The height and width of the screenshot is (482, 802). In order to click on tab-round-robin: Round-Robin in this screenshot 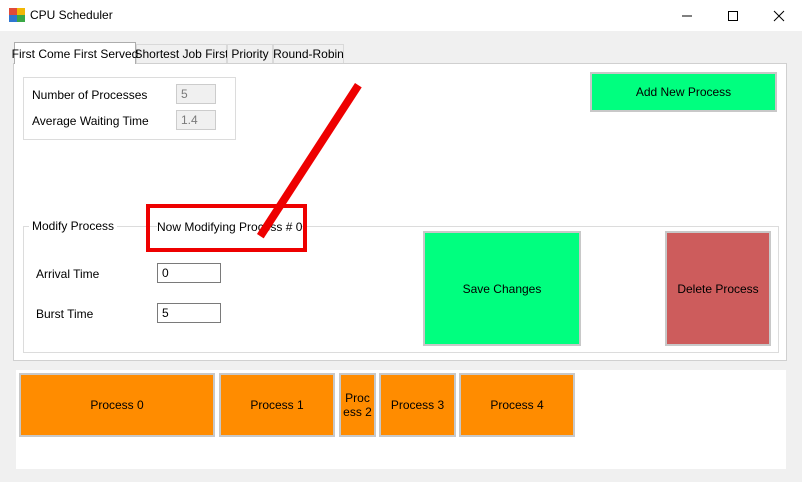, I will do `click(308, 53)`.